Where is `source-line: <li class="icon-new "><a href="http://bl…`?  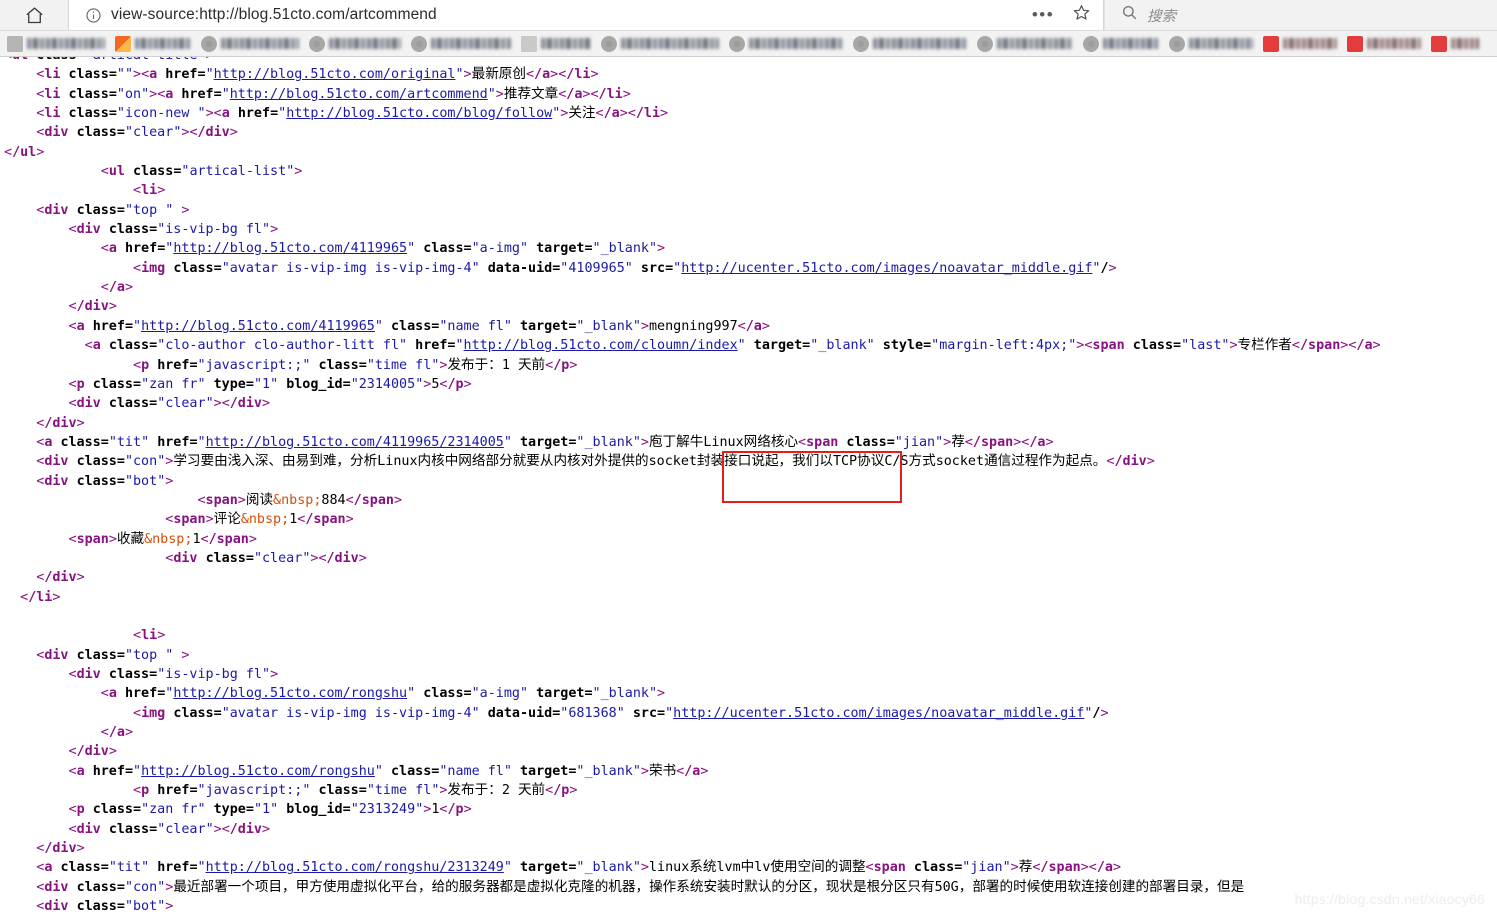 source-line: <li class="icon-new "><a href="http://bl… is located at coordinates (352, 113).